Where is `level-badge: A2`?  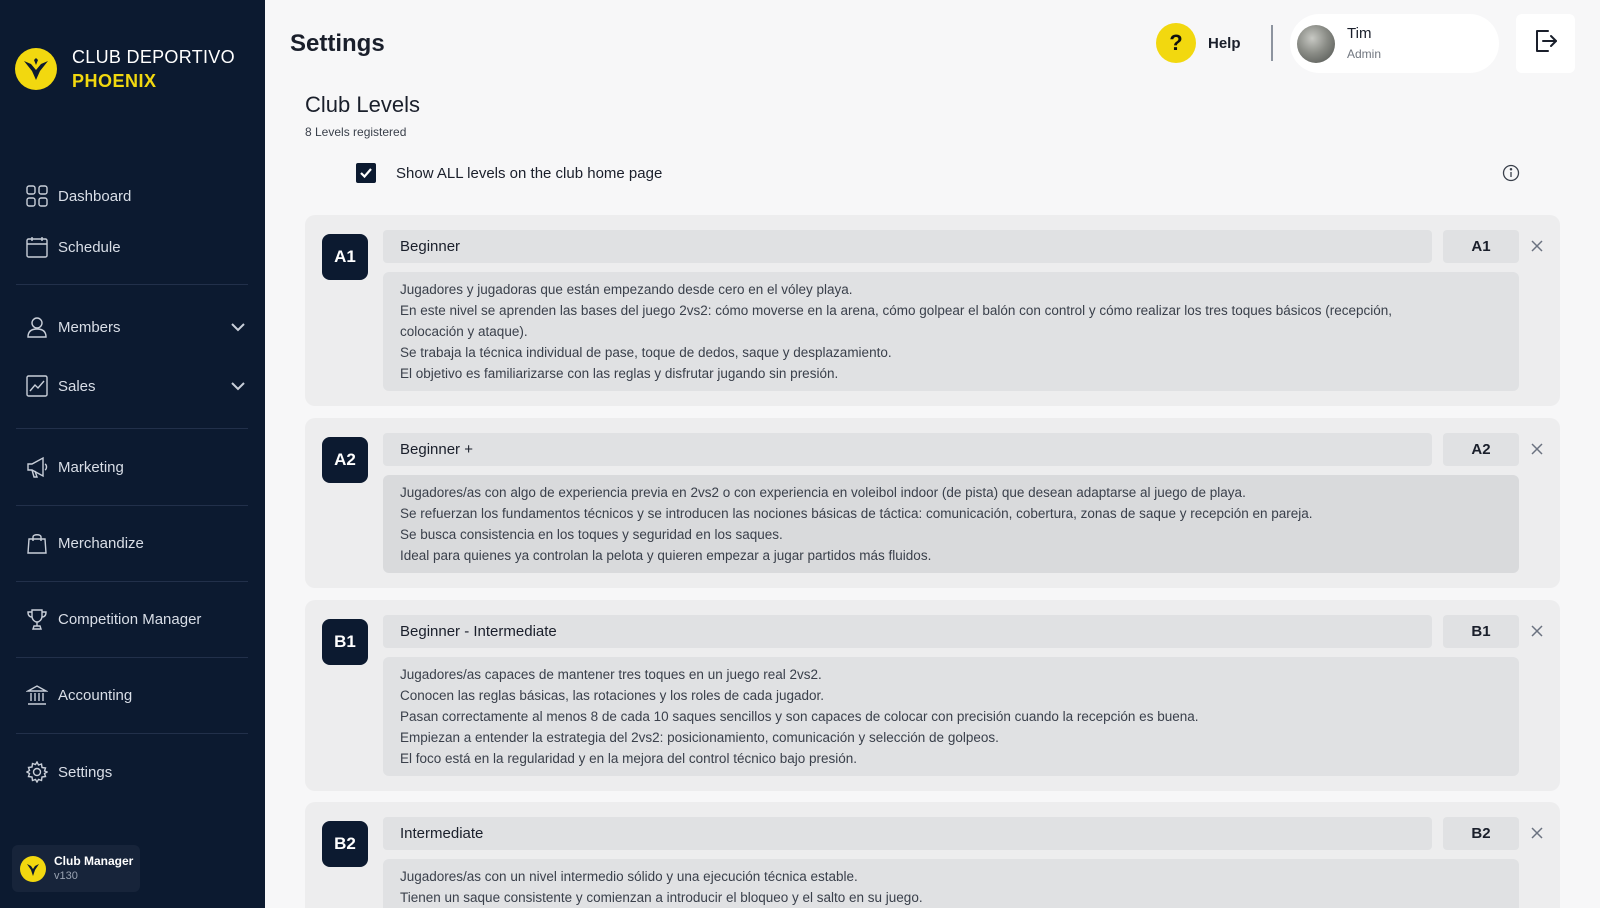
level-badge: A2 is located at coordinates (345, 460).